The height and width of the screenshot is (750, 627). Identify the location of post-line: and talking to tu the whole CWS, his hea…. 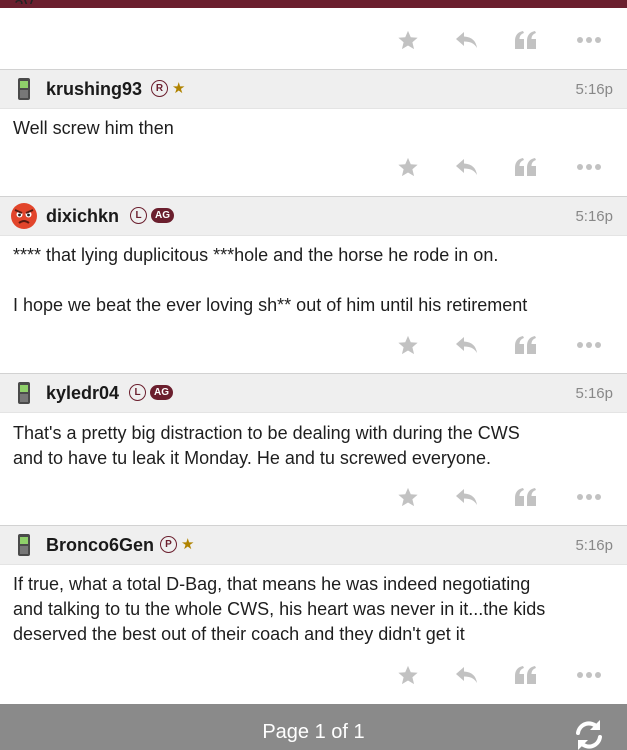
(279, 609).